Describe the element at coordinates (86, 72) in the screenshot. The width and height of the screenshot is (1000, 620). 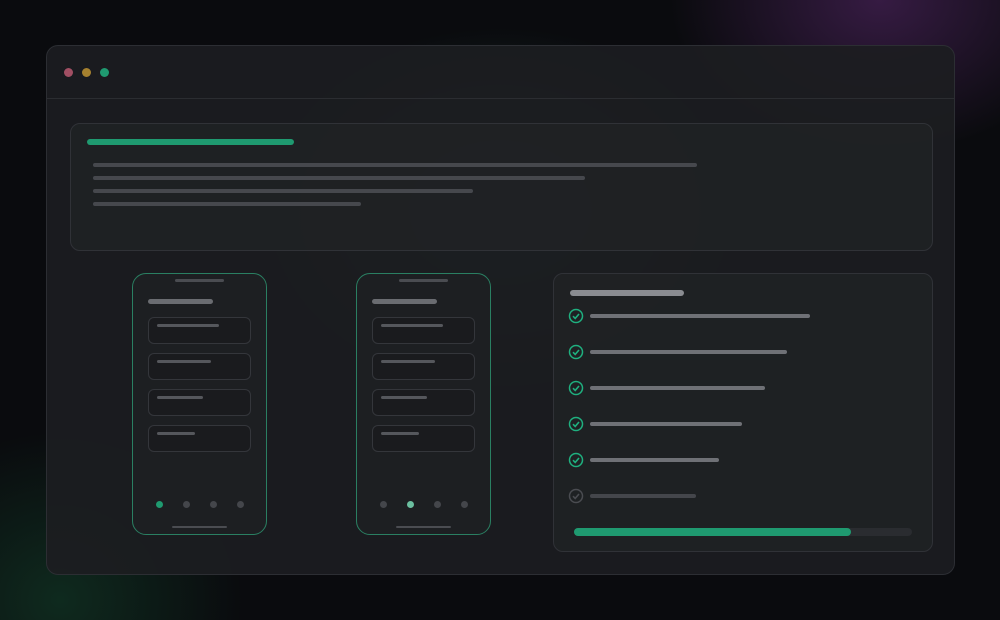
I see `minimize-window-button` at that location.